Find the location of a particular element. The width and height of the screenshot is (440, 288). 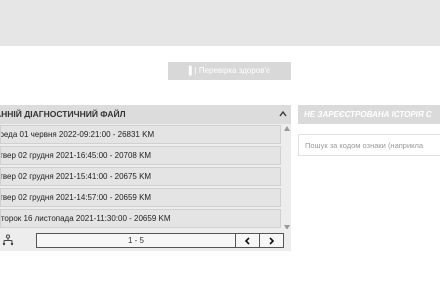

diagnostic-panel-title: АННІЙ ДІАГНОСТИЧНИЙ ФАЙЛ is located at coordinates (63, 114).